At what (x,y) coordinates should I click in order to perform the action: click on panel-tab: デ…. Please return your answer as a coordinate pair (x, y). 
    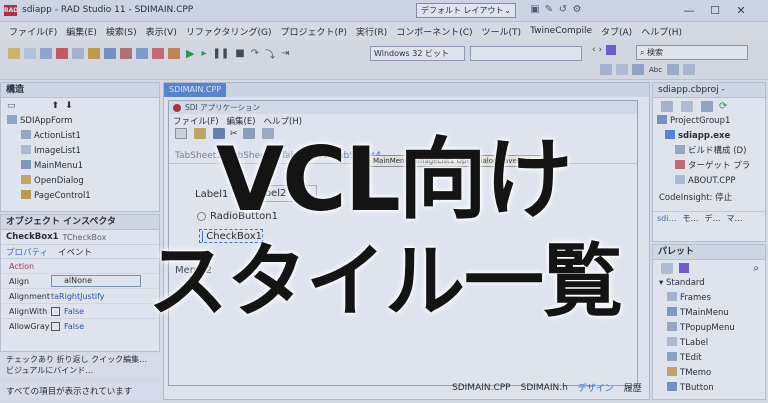
    Looking at the image, I should click on (712, 218).